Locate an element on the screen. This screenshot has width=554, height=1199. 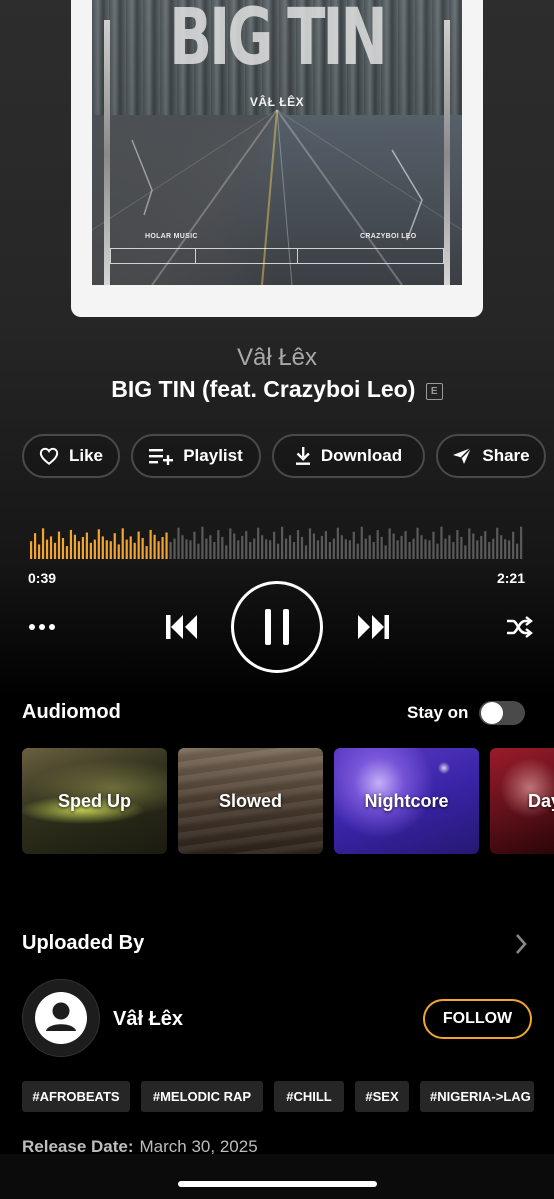
audiomod-sped-up: Sped Up is located at coordinates (94, 801).